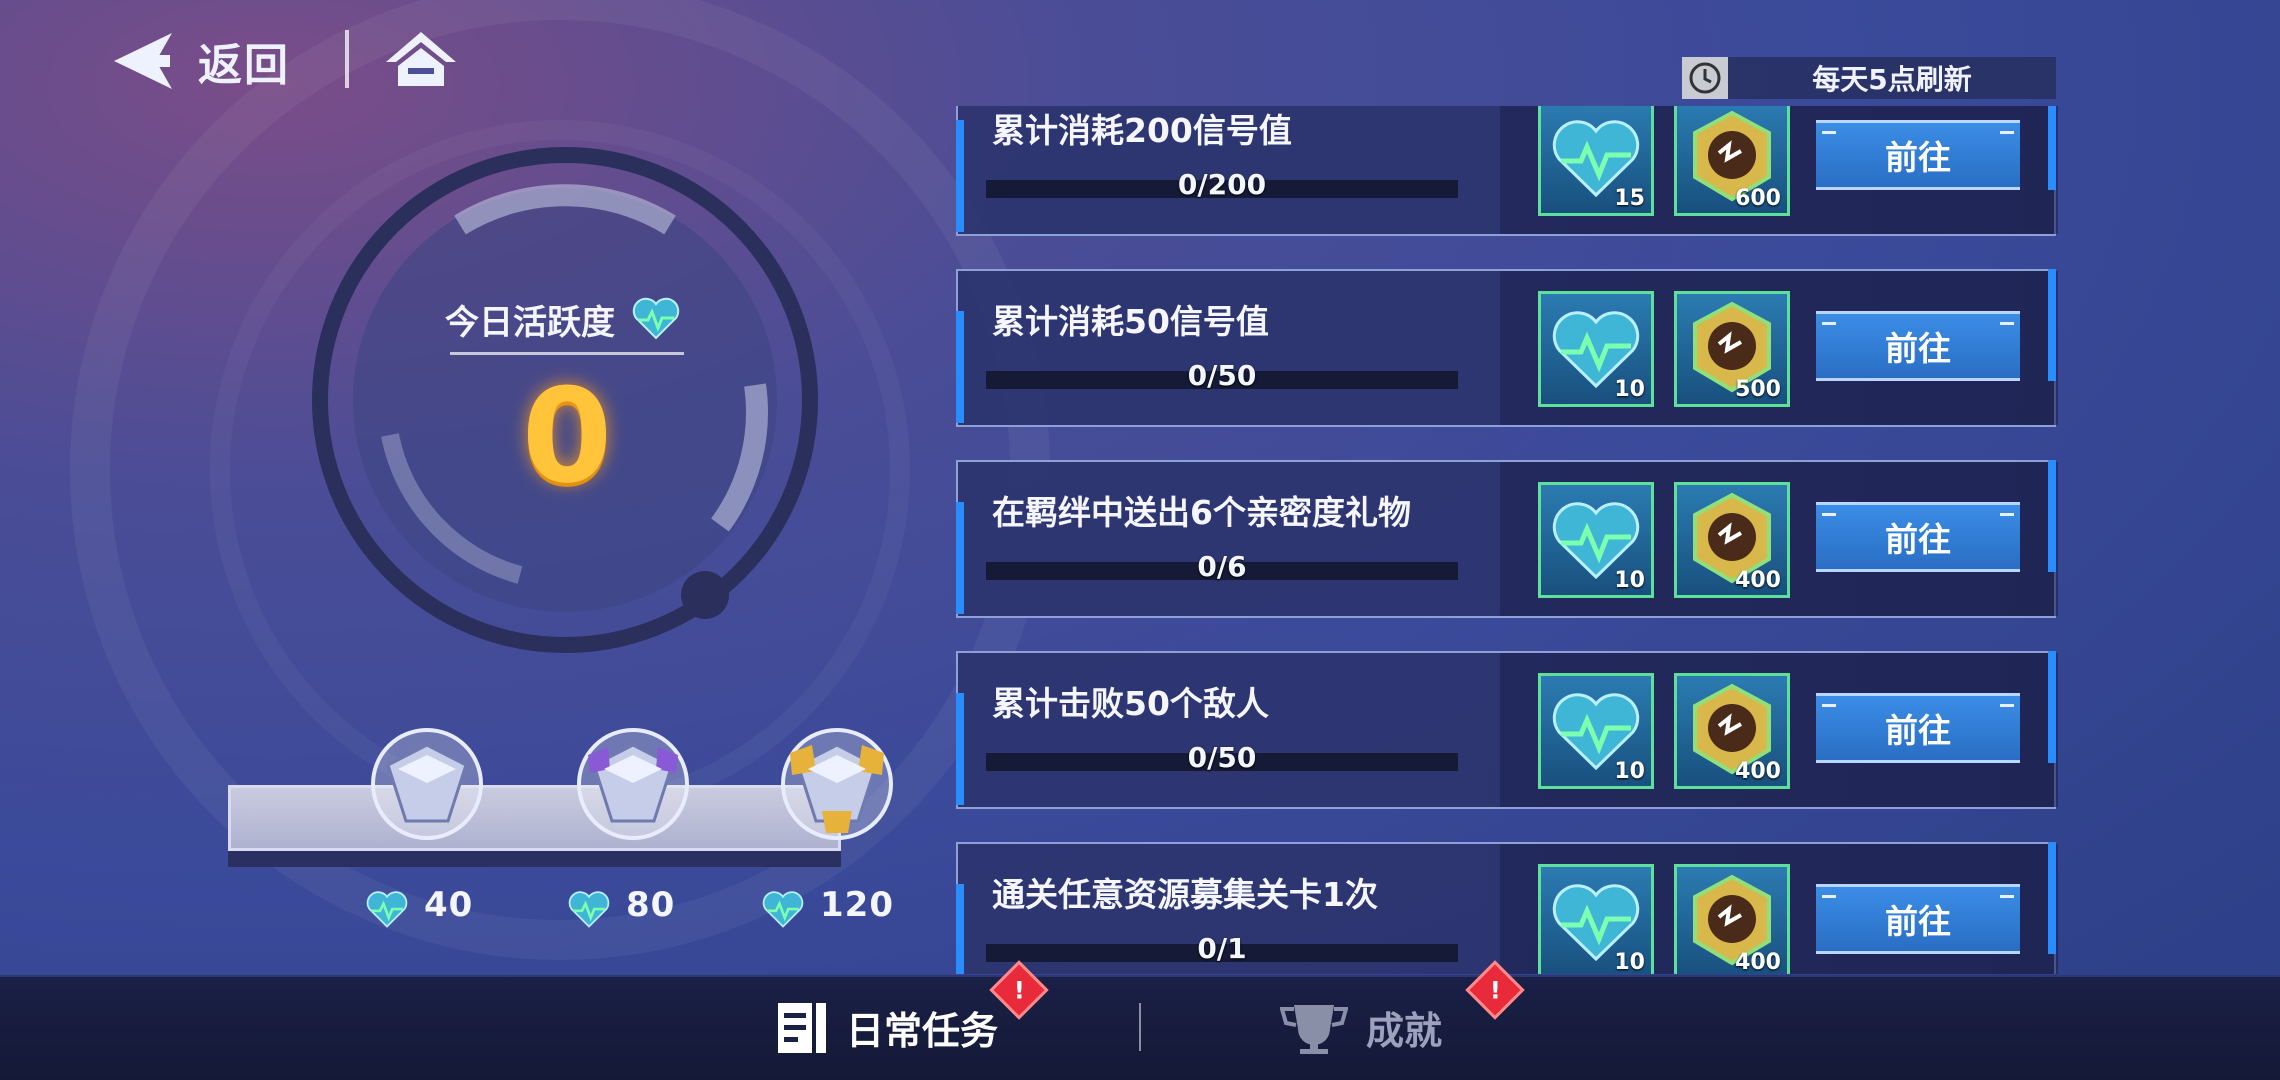  I want to click on task-card: 通关任意资源募集关卡1次 0/1 10 400 前往, so click(1507, 908).